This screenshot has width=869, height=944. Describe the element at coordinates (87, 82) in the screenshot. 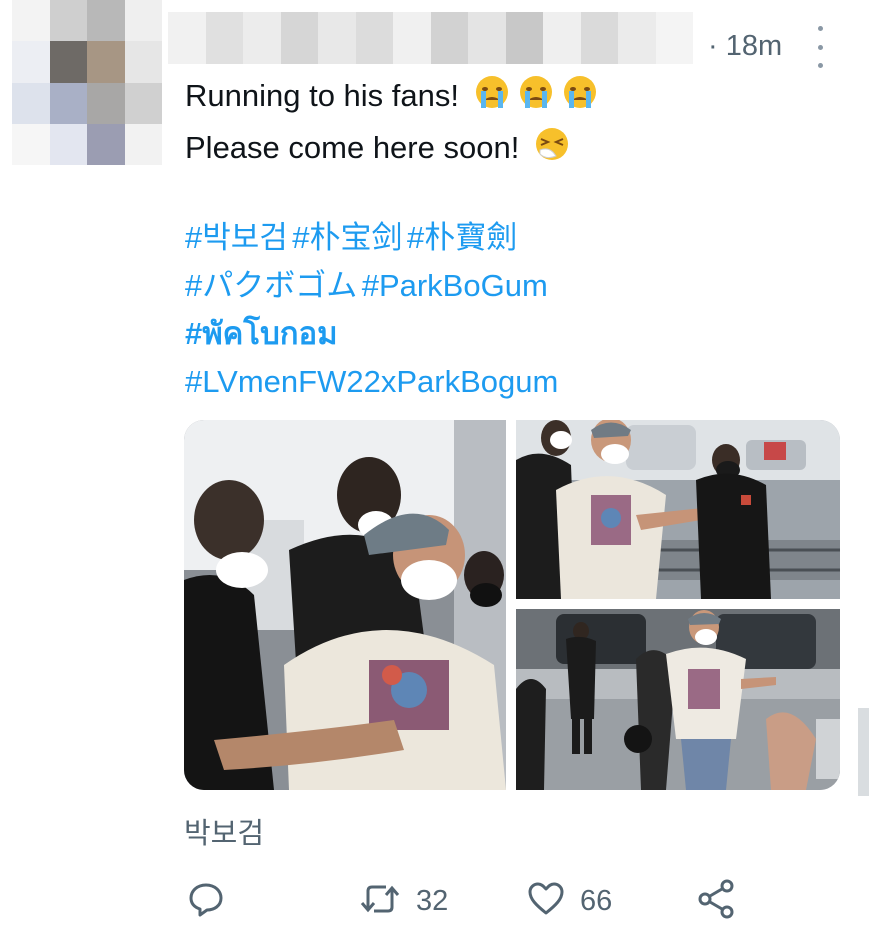

I see `avatar` at that location.